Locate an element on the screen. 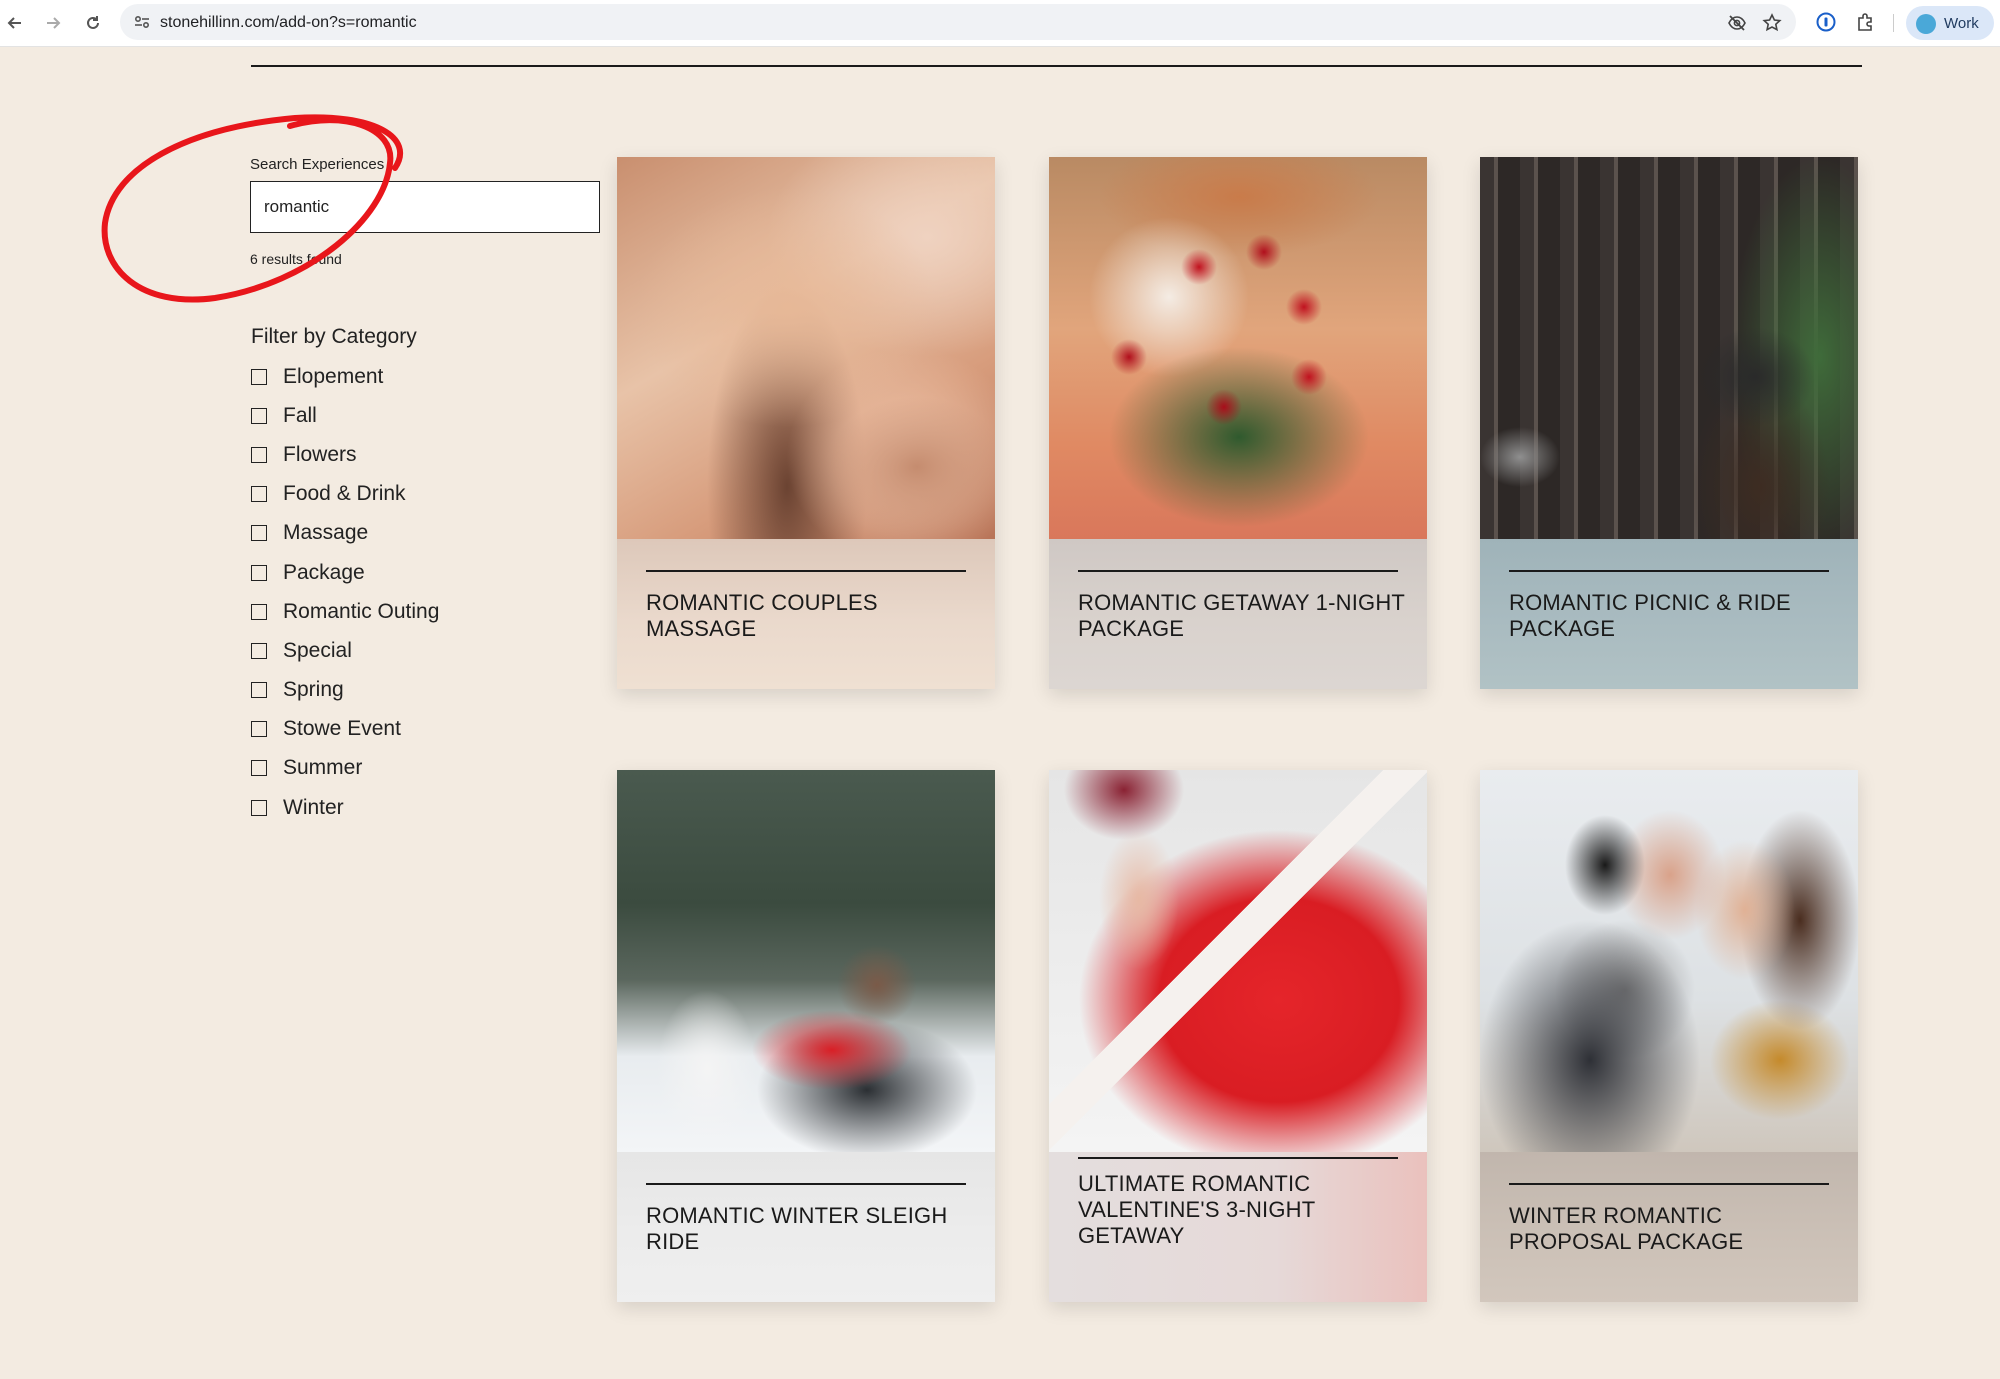  card-title: ROMANTIC WINTER SLEIGH RIDE is located at coordinates (811, 1229).